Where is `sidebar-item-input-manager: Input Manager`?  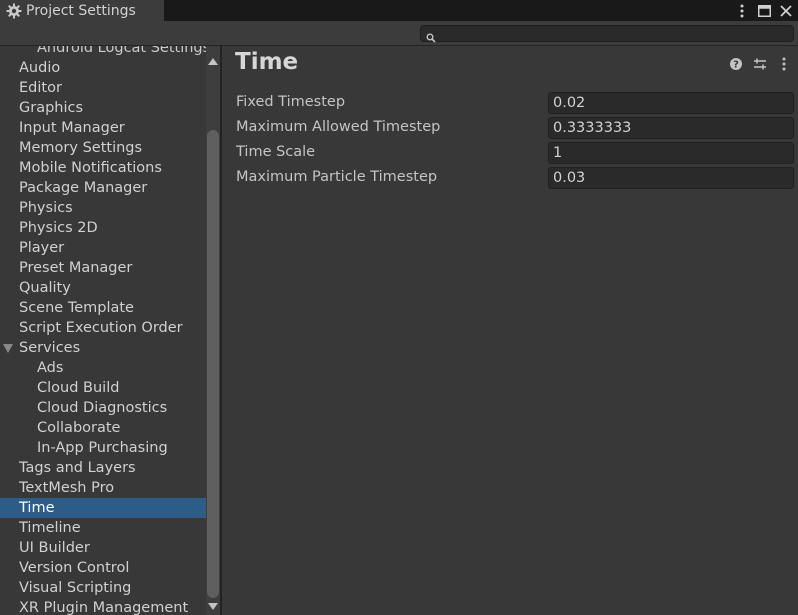
sidebar-item-input-manager: Input Manager is located at coordinates (103, 128).